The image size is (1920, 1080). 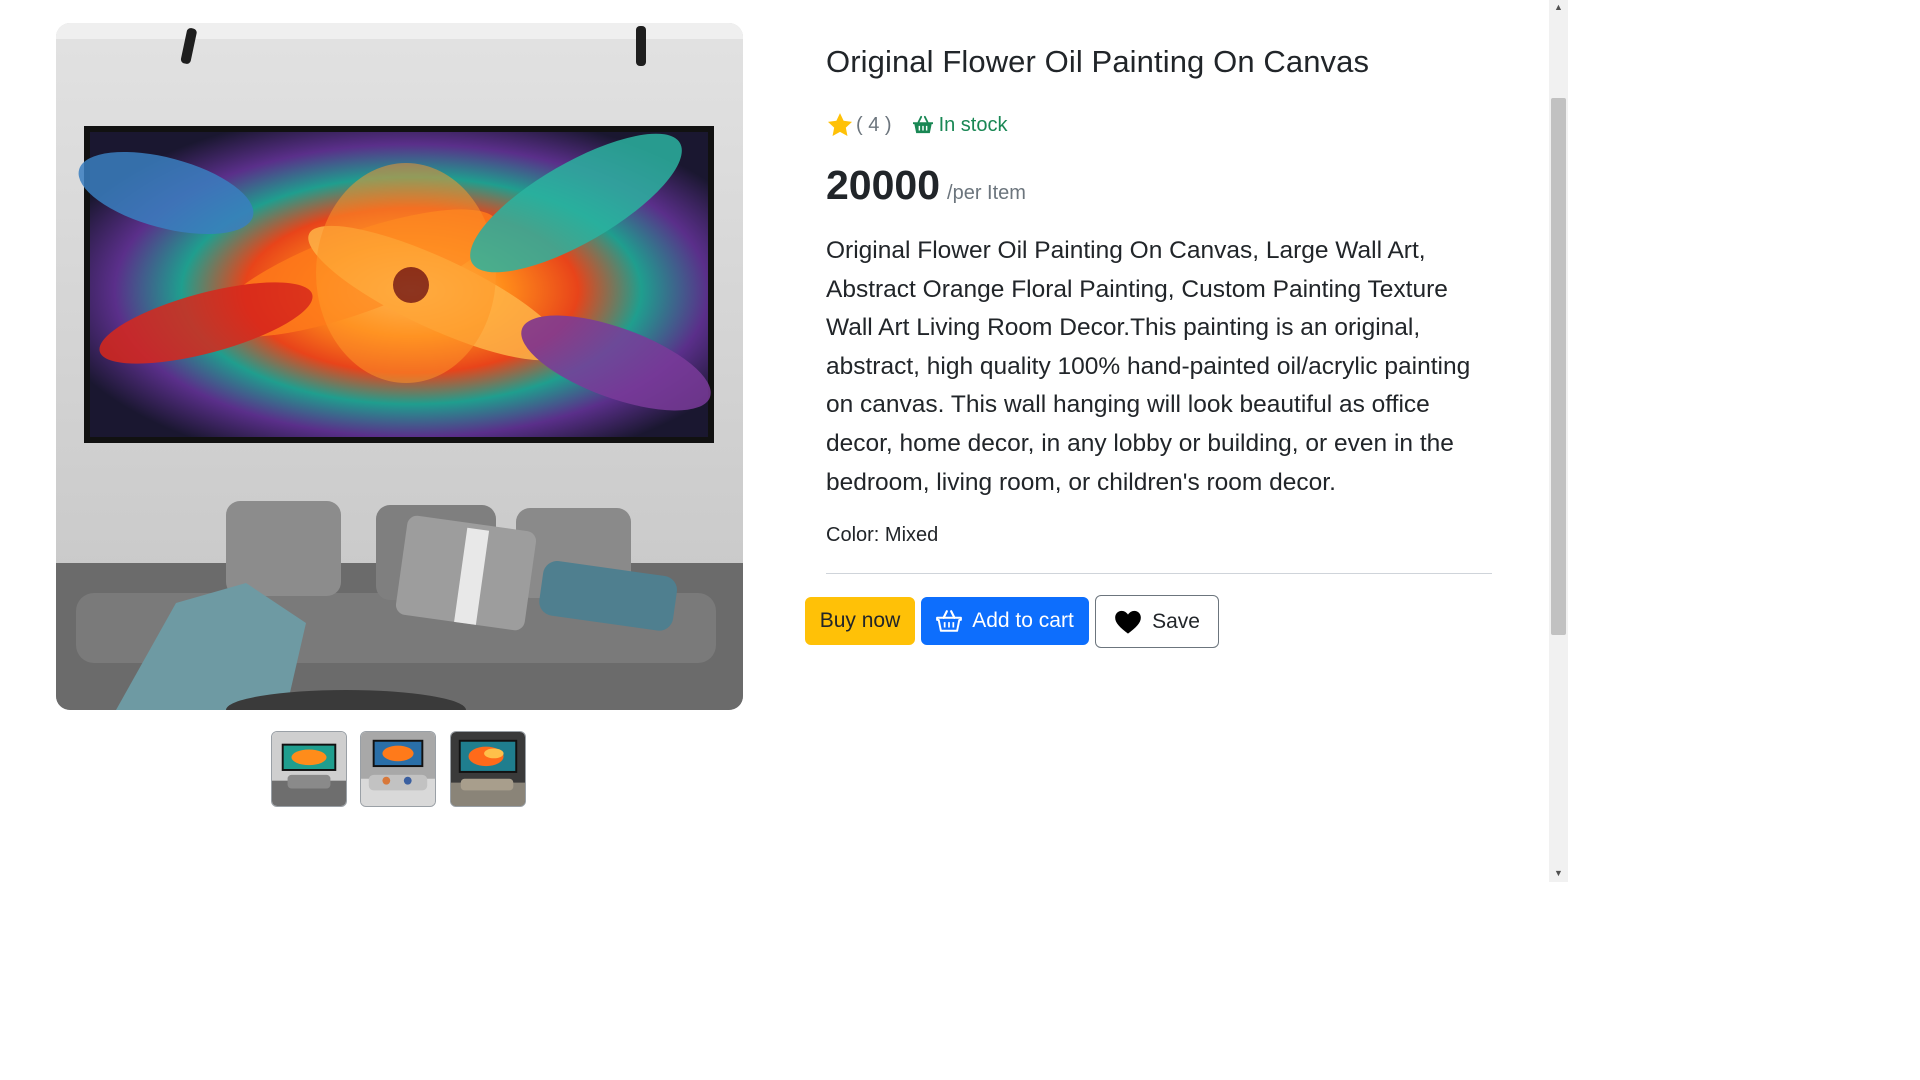 What do you see at coordinates (1159, 573) in the screenshot?
I see `divider` at bounding box center [1159, 573].